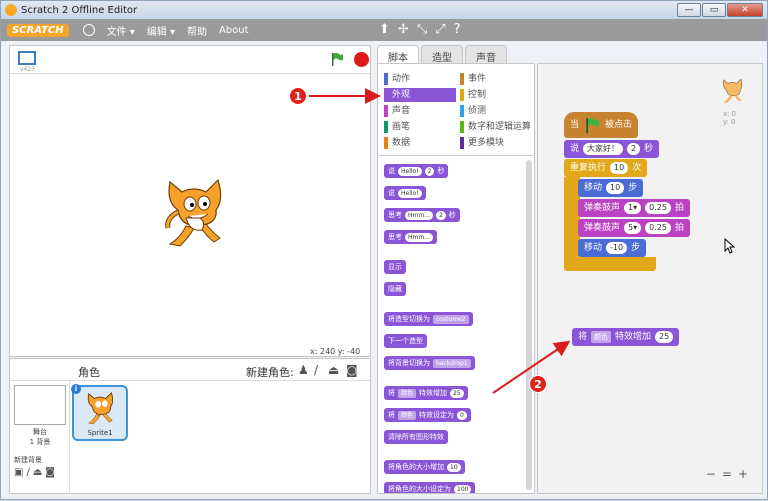  I want to click on green-flag-icon, so click(337, 59).